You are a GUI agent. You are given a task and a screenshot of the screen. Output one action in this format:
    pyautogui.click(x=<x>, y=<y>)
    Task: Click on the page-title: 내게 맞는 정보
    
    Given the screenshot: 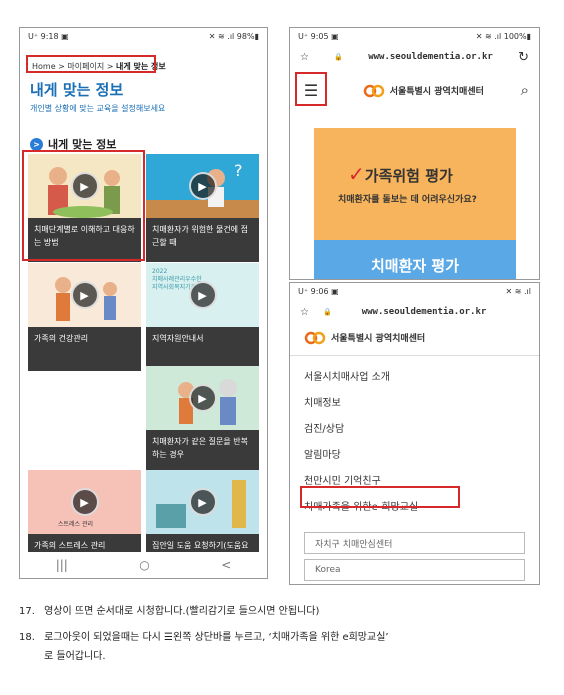 What is the action you would take?
    pyautogui.click(x=77, y=90)
    